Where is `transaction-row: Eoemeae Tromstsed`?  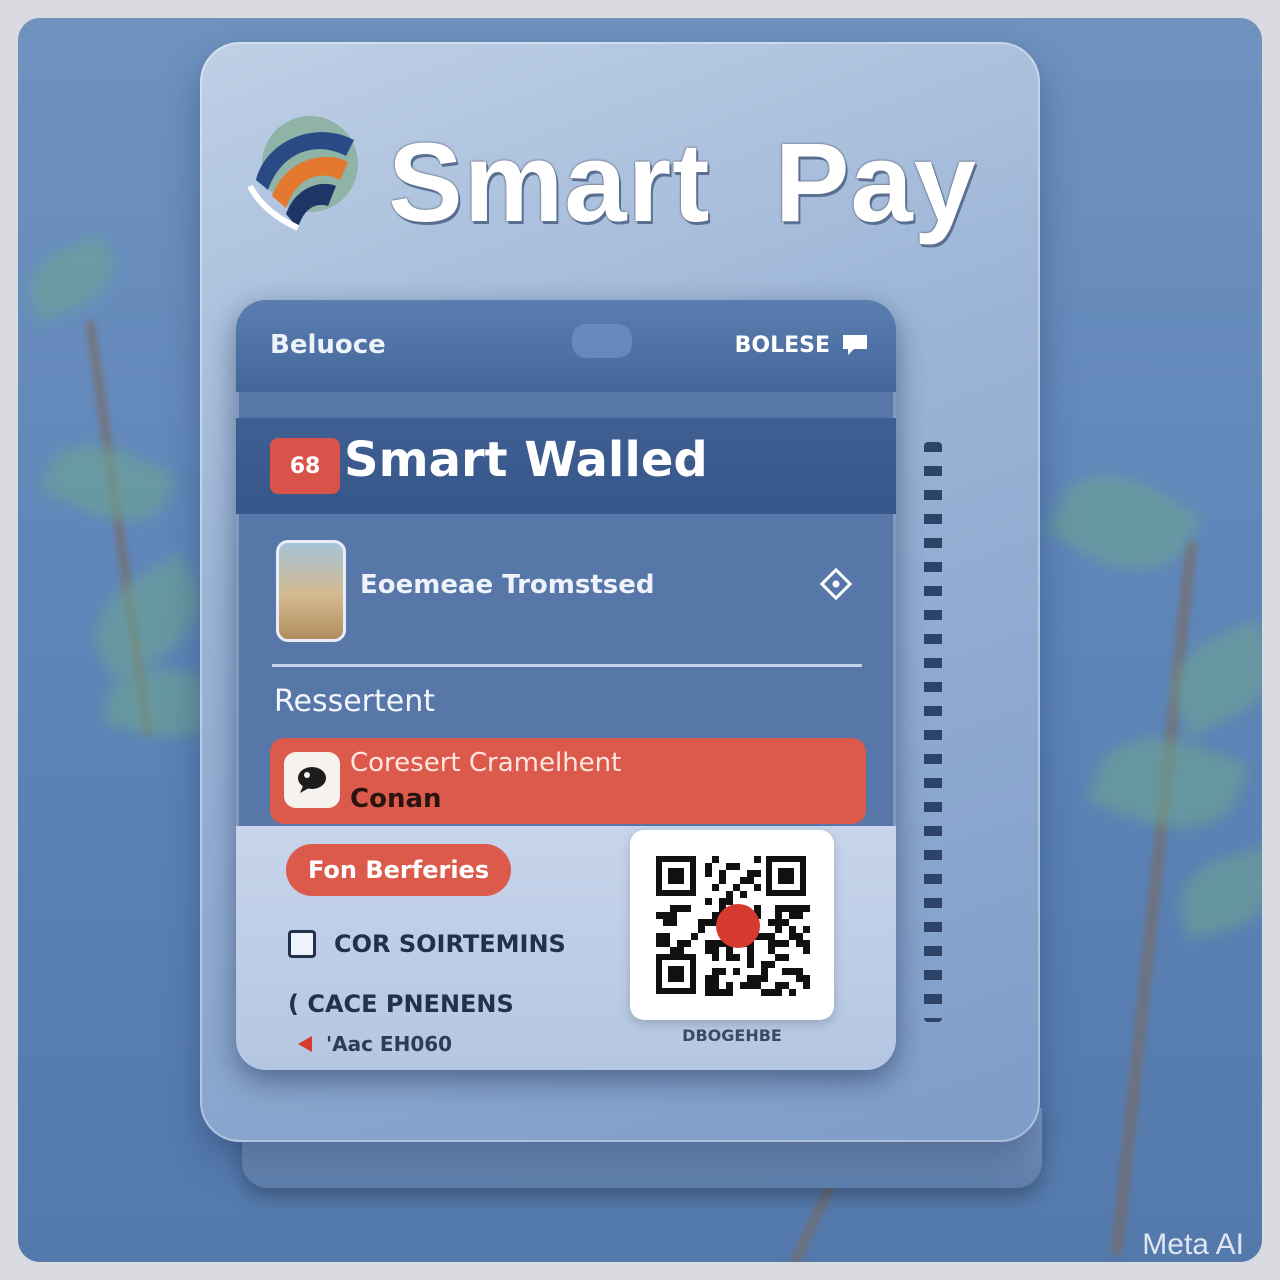
transaction-row: Eoemeae Tromstsed is located at coordinates (566, 590).